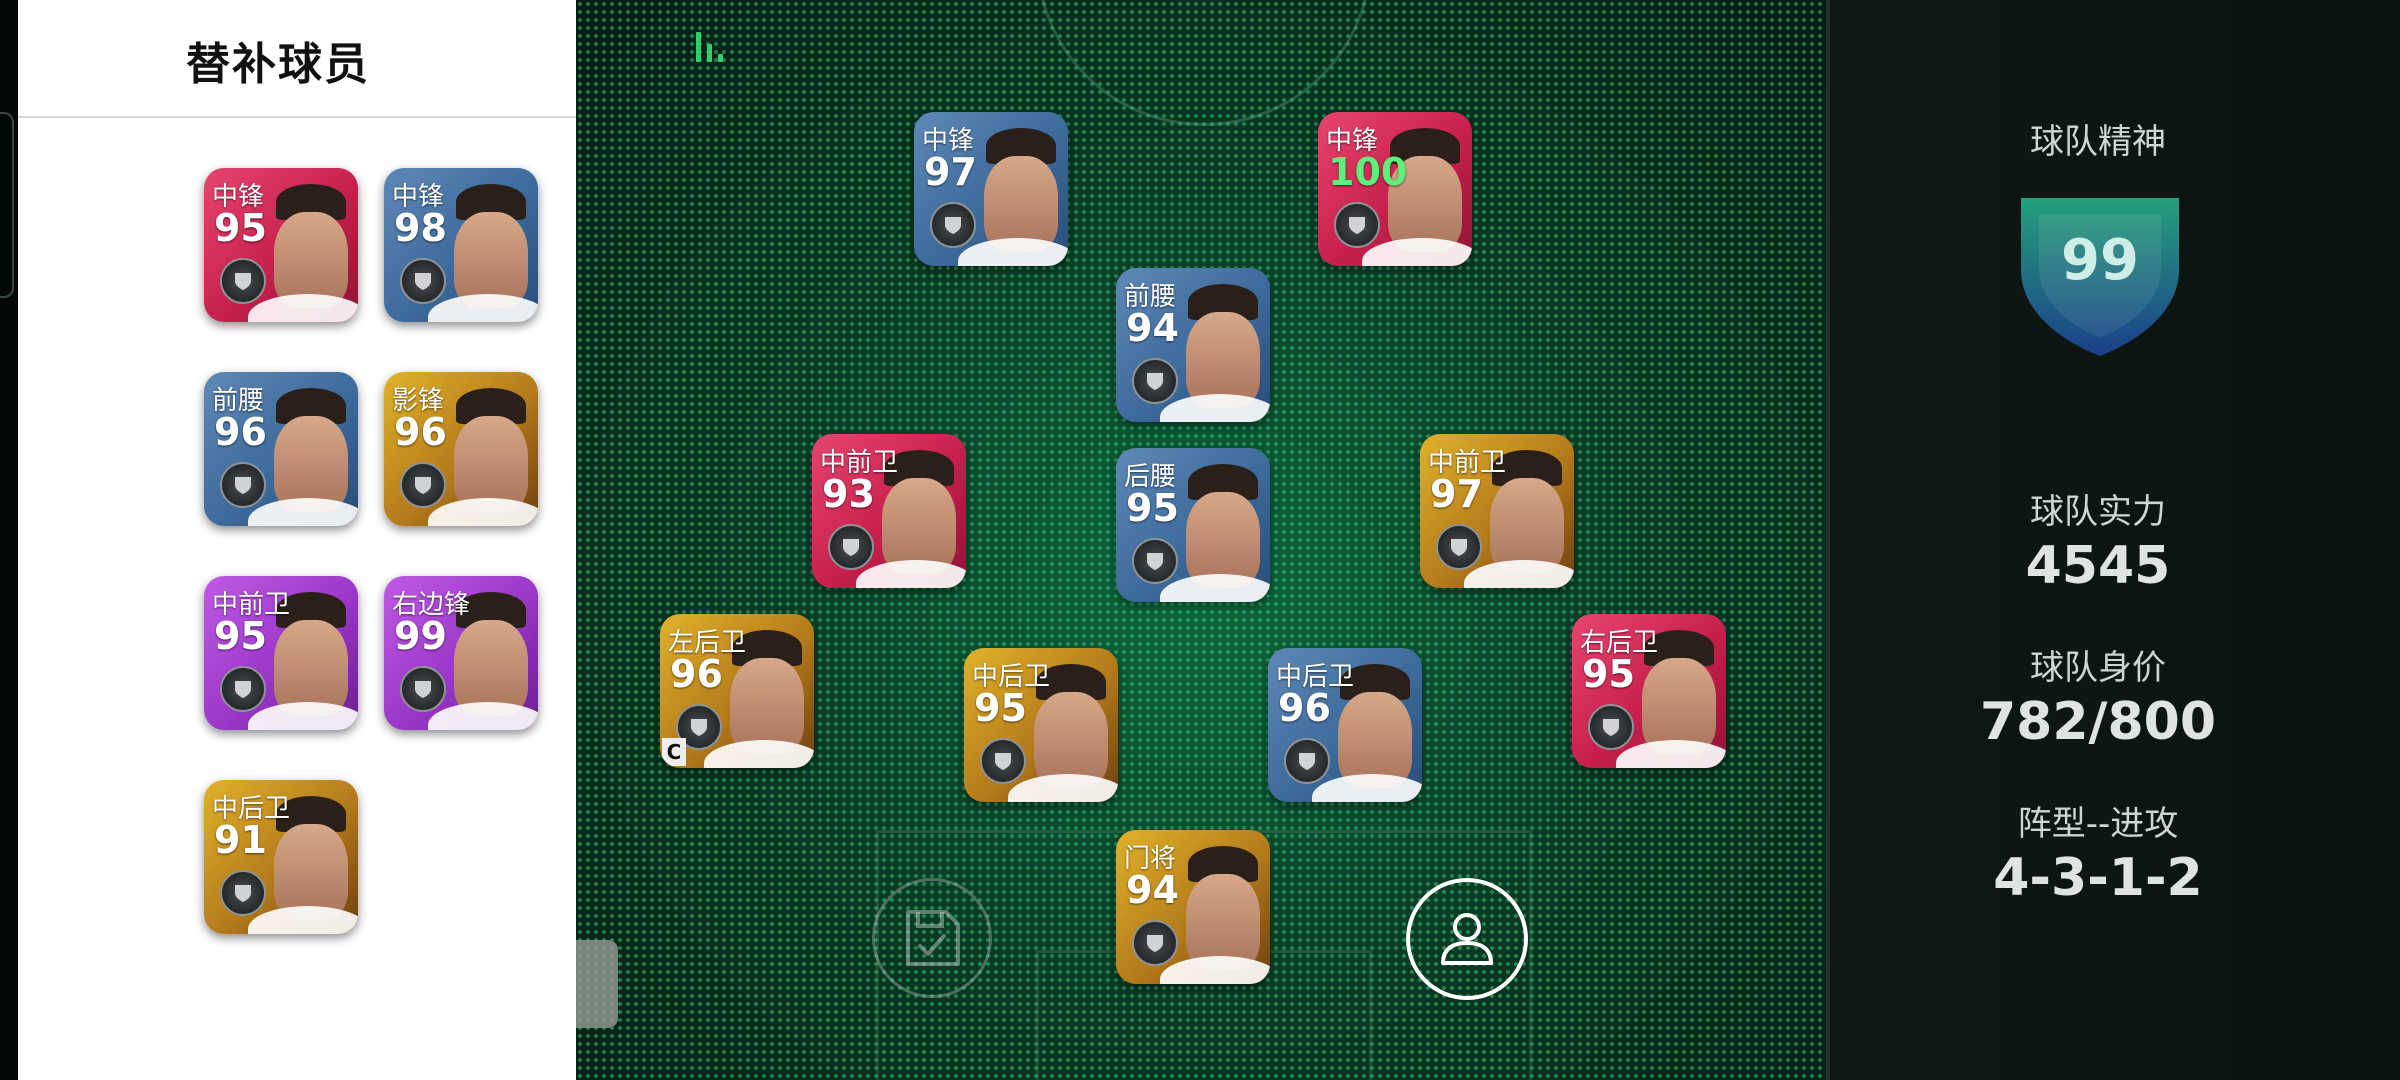 The image size is (2400, 1080). Describe the element at coordinates (2098, 566) in the screenshot. I see `team-strength-value: 4545` at that location.